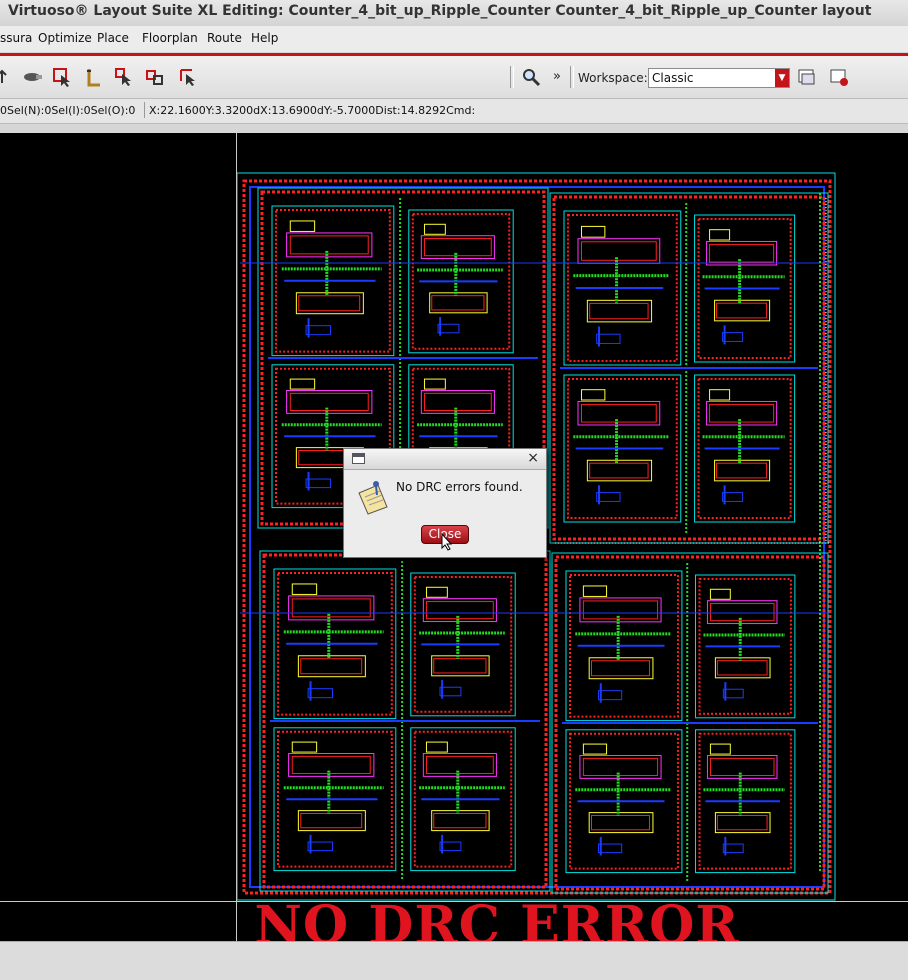 The image size is (908, 980). What do you see at coordinates (6, 77) in the screenshot?
I see `flip-tool-icon` at bounding box center [6, 77].